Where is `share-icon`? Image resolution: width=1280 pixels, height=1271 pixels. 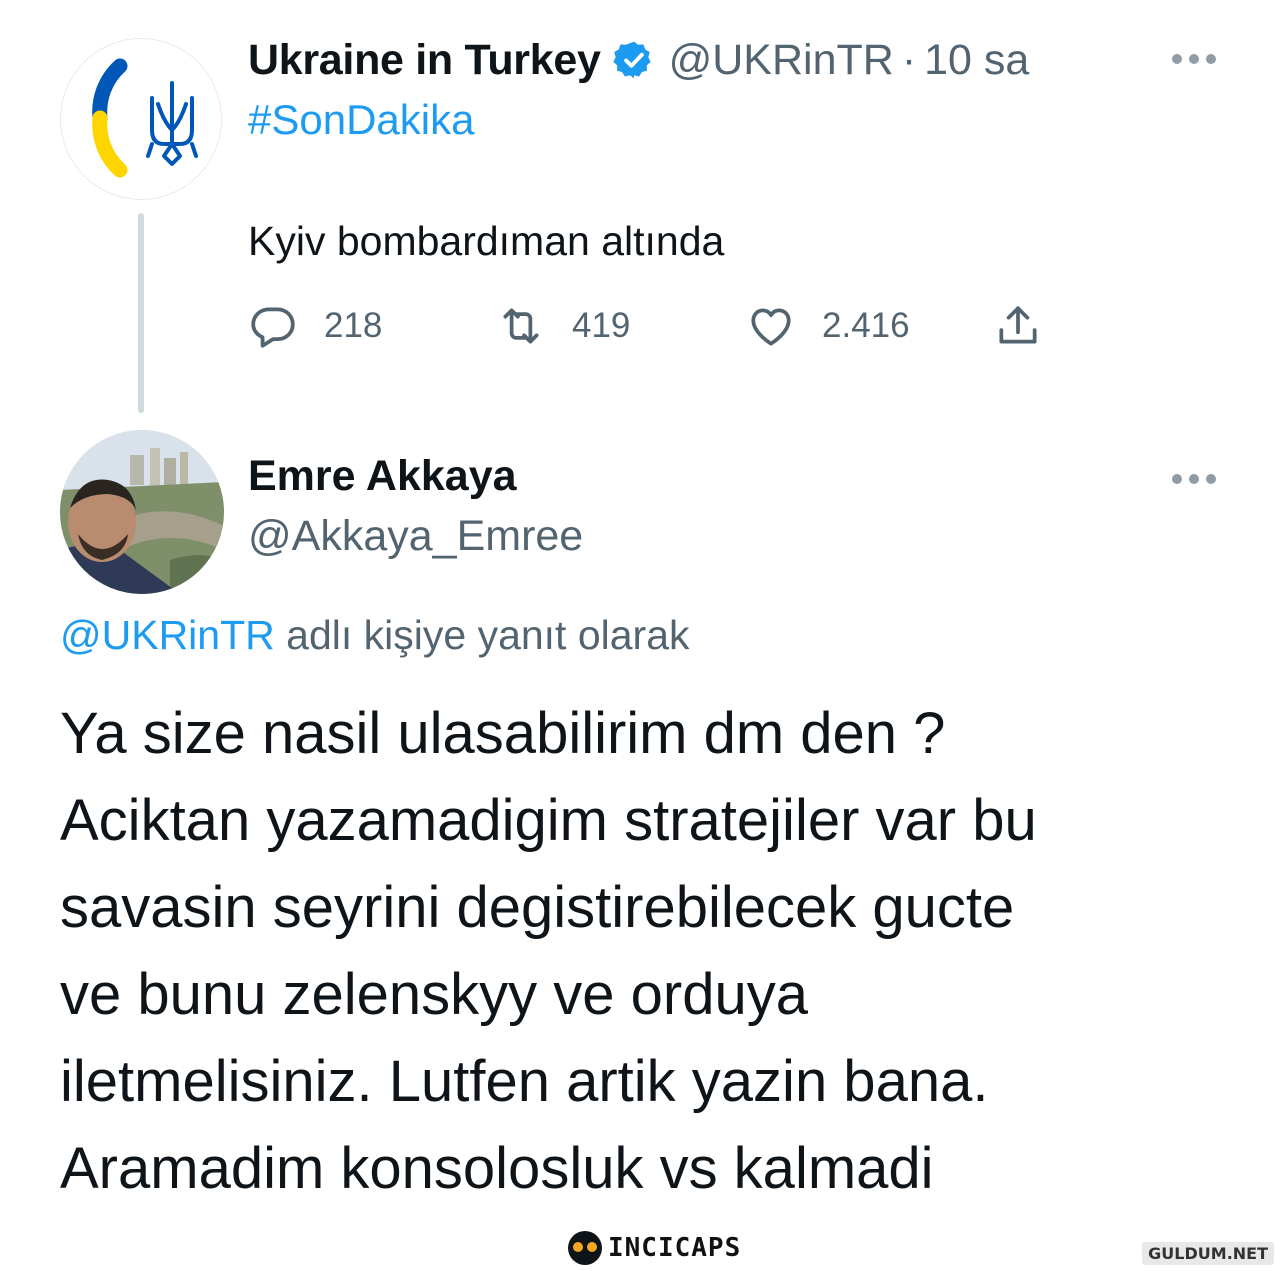
share-icon is located at coordinates (1018, 325).